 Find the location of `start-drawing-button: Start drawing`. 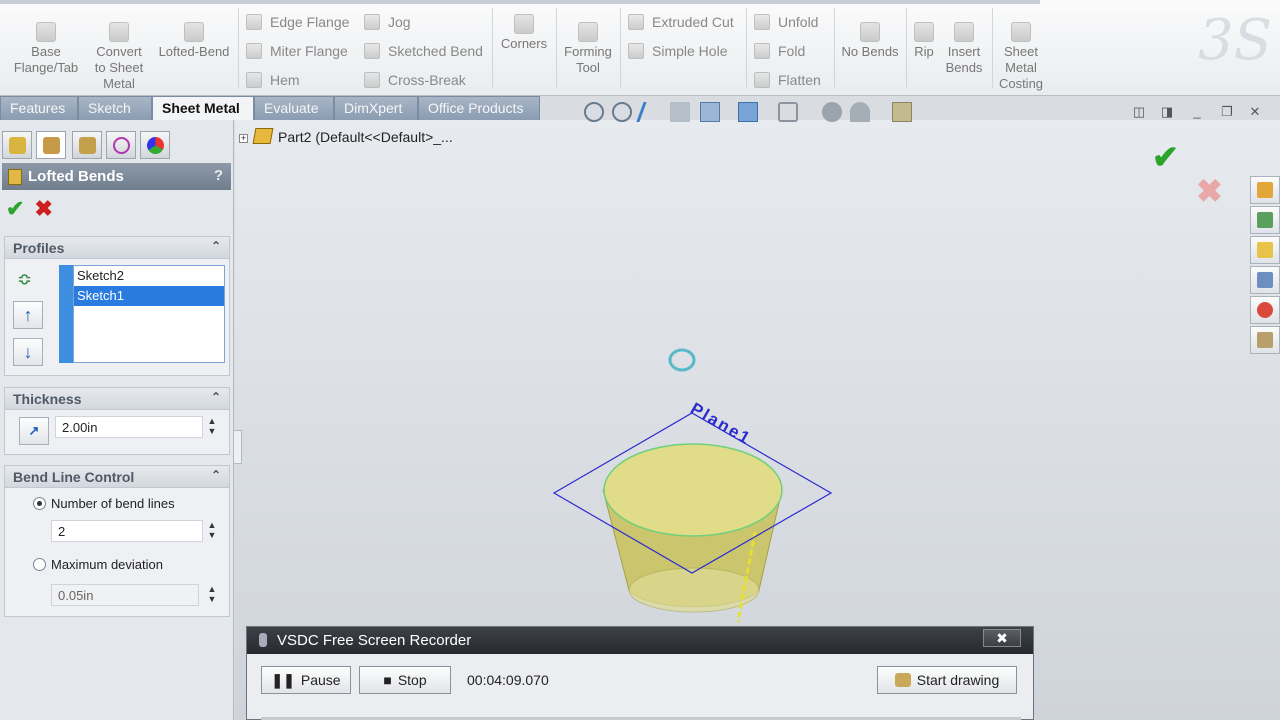

start-drawing-button: Start drawing is located at coordinates (947, 680).